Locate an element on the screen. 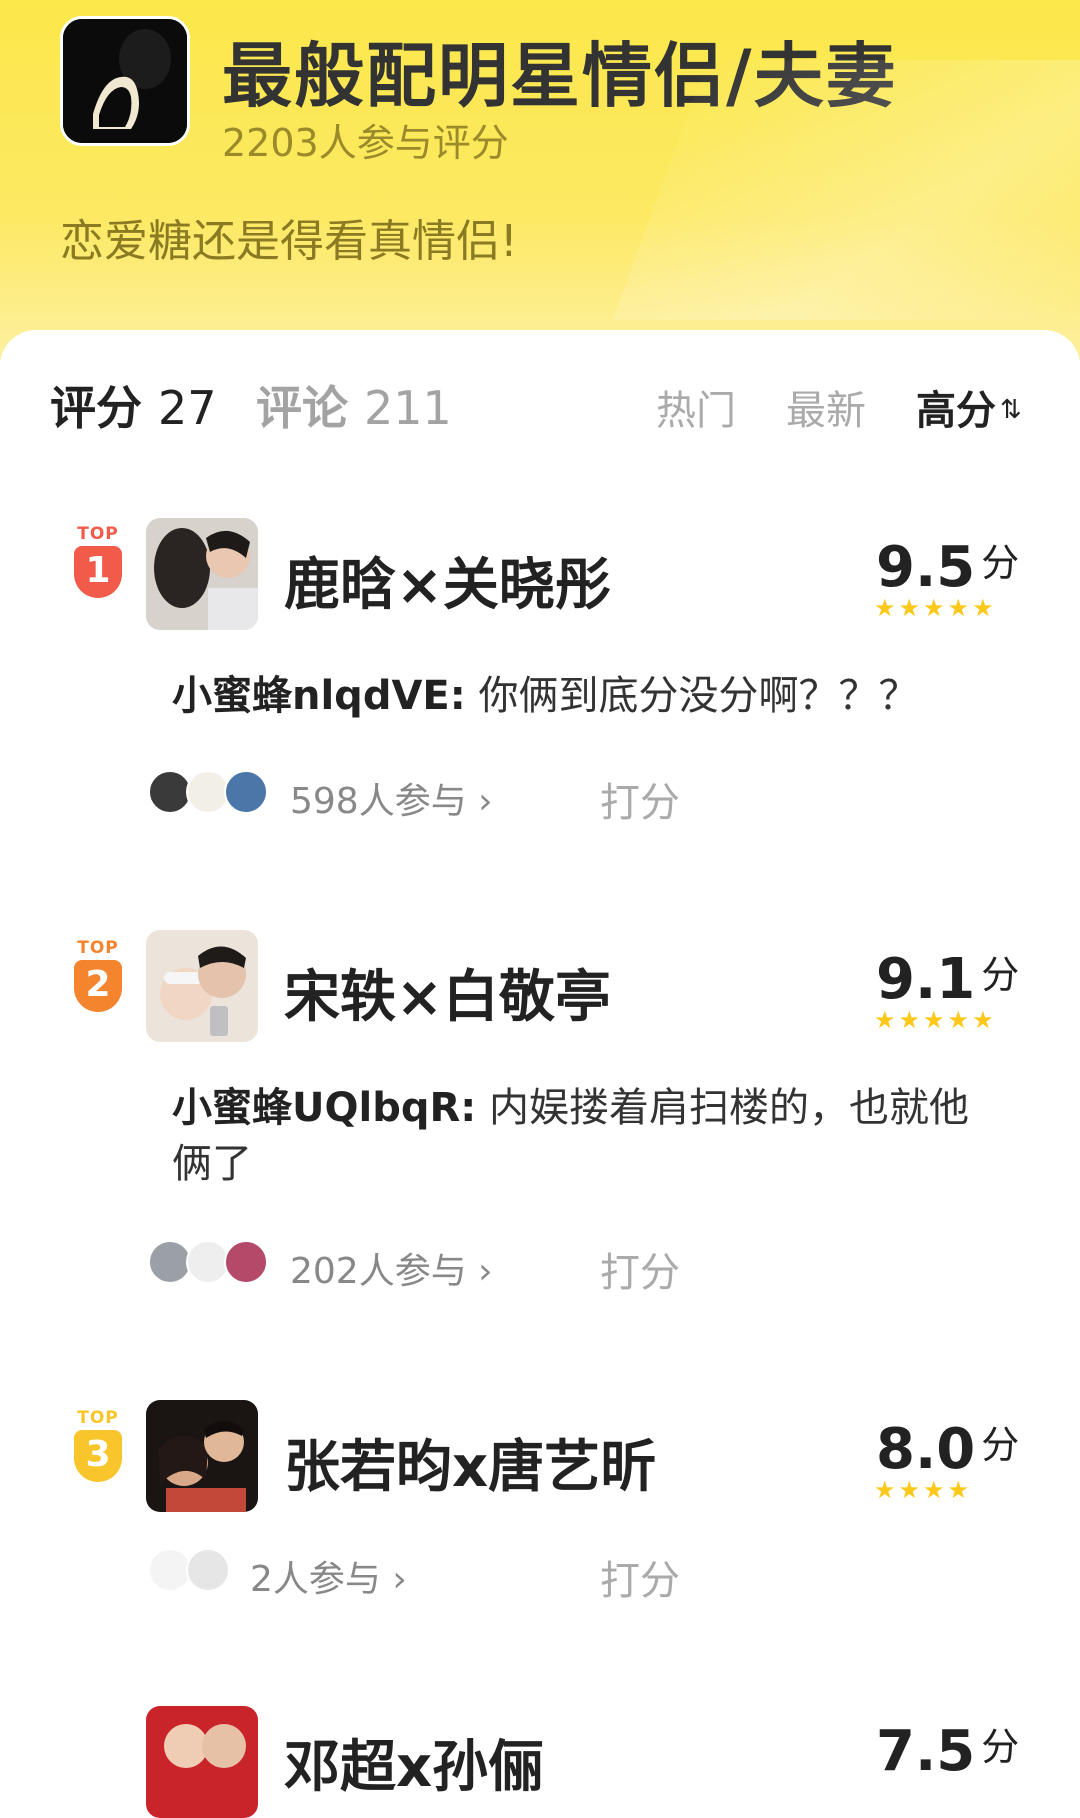  top-comment: 小蜜蜂nlqdVE: 你俩到底分没分啊？？？ is located at coordinates (582, 696).